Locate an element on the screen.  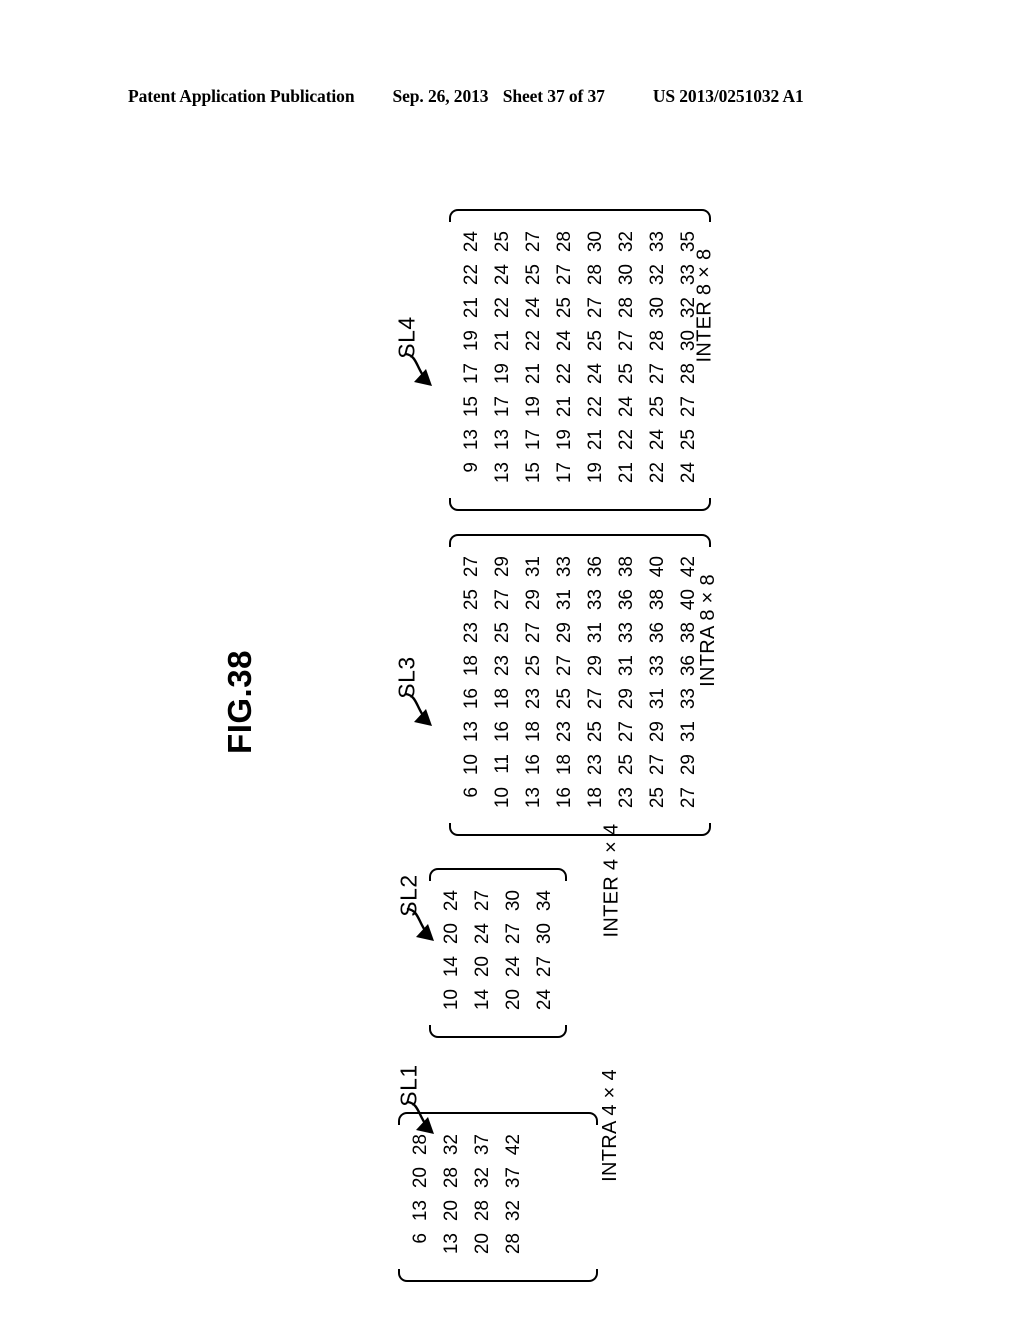
matrix-caption-sl3: INTRA 8 × 8 is located at coordinates (708, 630).